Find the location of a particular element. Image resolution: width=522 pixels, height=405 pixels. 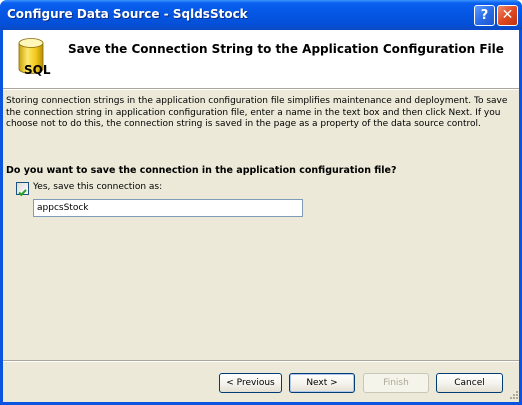

sql-label: SQL is located at coordinates (37, 70).